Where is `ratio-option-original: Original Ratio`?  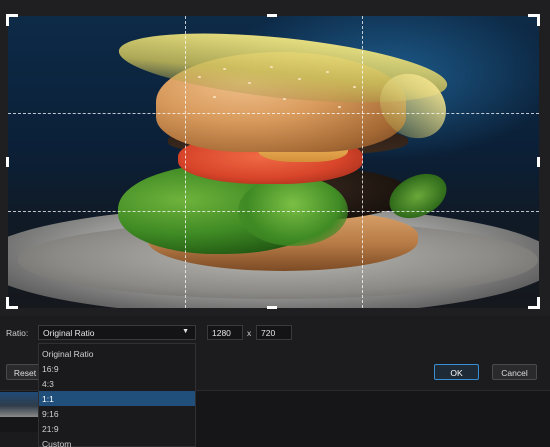 ratio-option-original: Original Ratio is located at coordinates (117, 353).